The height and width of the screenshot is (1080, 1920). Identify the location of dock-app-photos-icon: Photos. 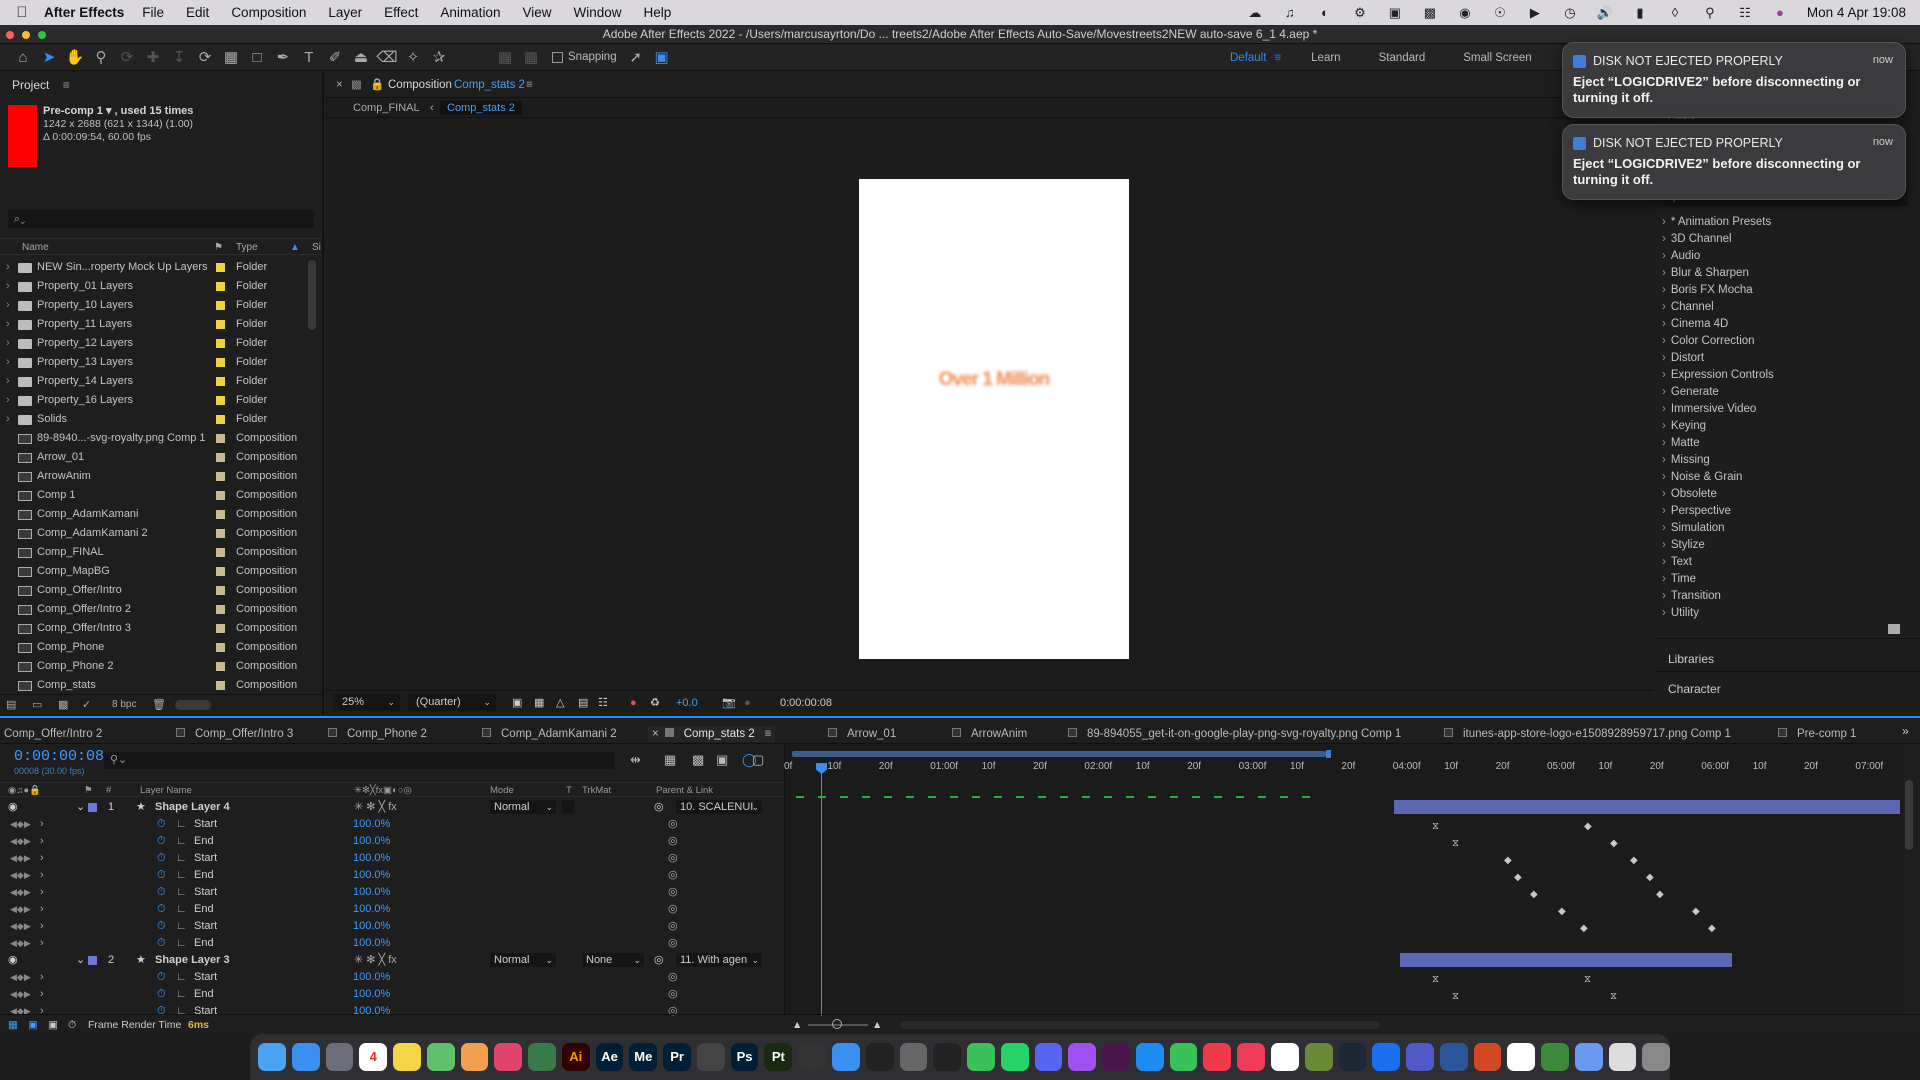
(474, 1057).